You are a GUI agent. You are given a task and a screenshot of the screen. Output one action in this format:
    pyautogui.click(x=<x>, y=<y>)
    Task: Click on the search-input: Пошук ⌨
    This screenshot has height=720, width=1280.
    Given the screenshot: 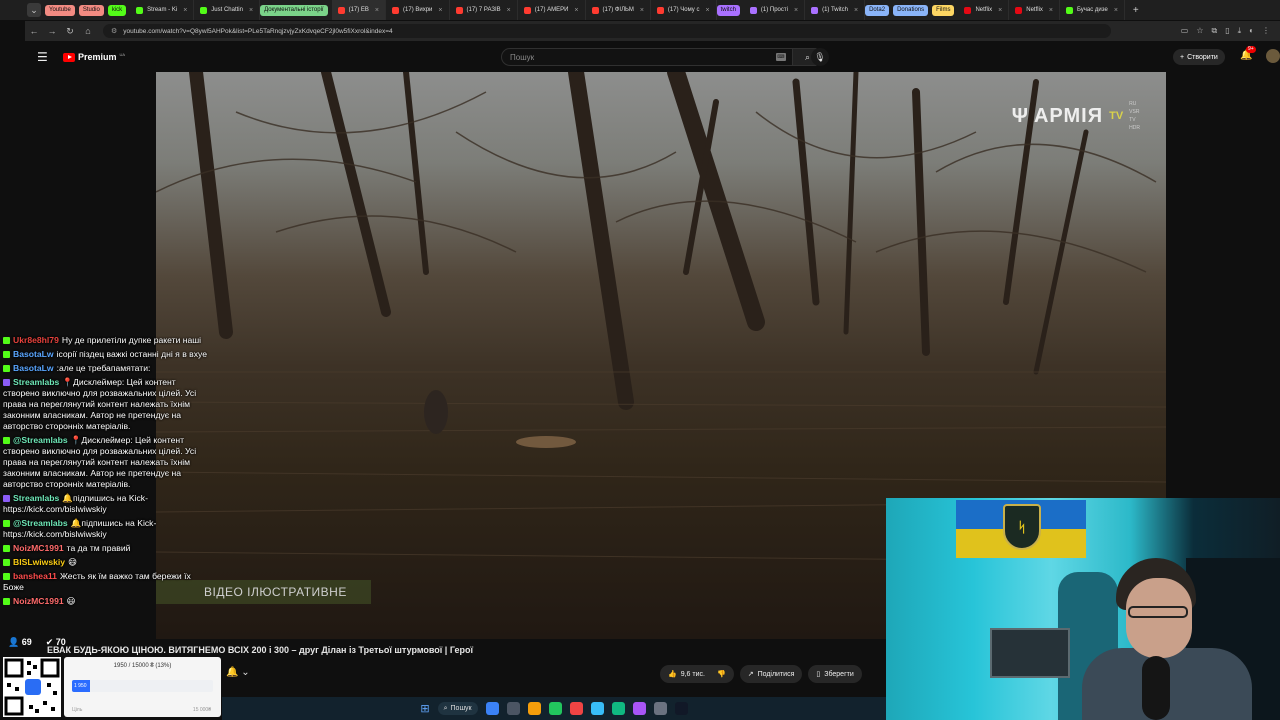 What is the action you would take?
    pyautogui.click(x=647, y=57)
    